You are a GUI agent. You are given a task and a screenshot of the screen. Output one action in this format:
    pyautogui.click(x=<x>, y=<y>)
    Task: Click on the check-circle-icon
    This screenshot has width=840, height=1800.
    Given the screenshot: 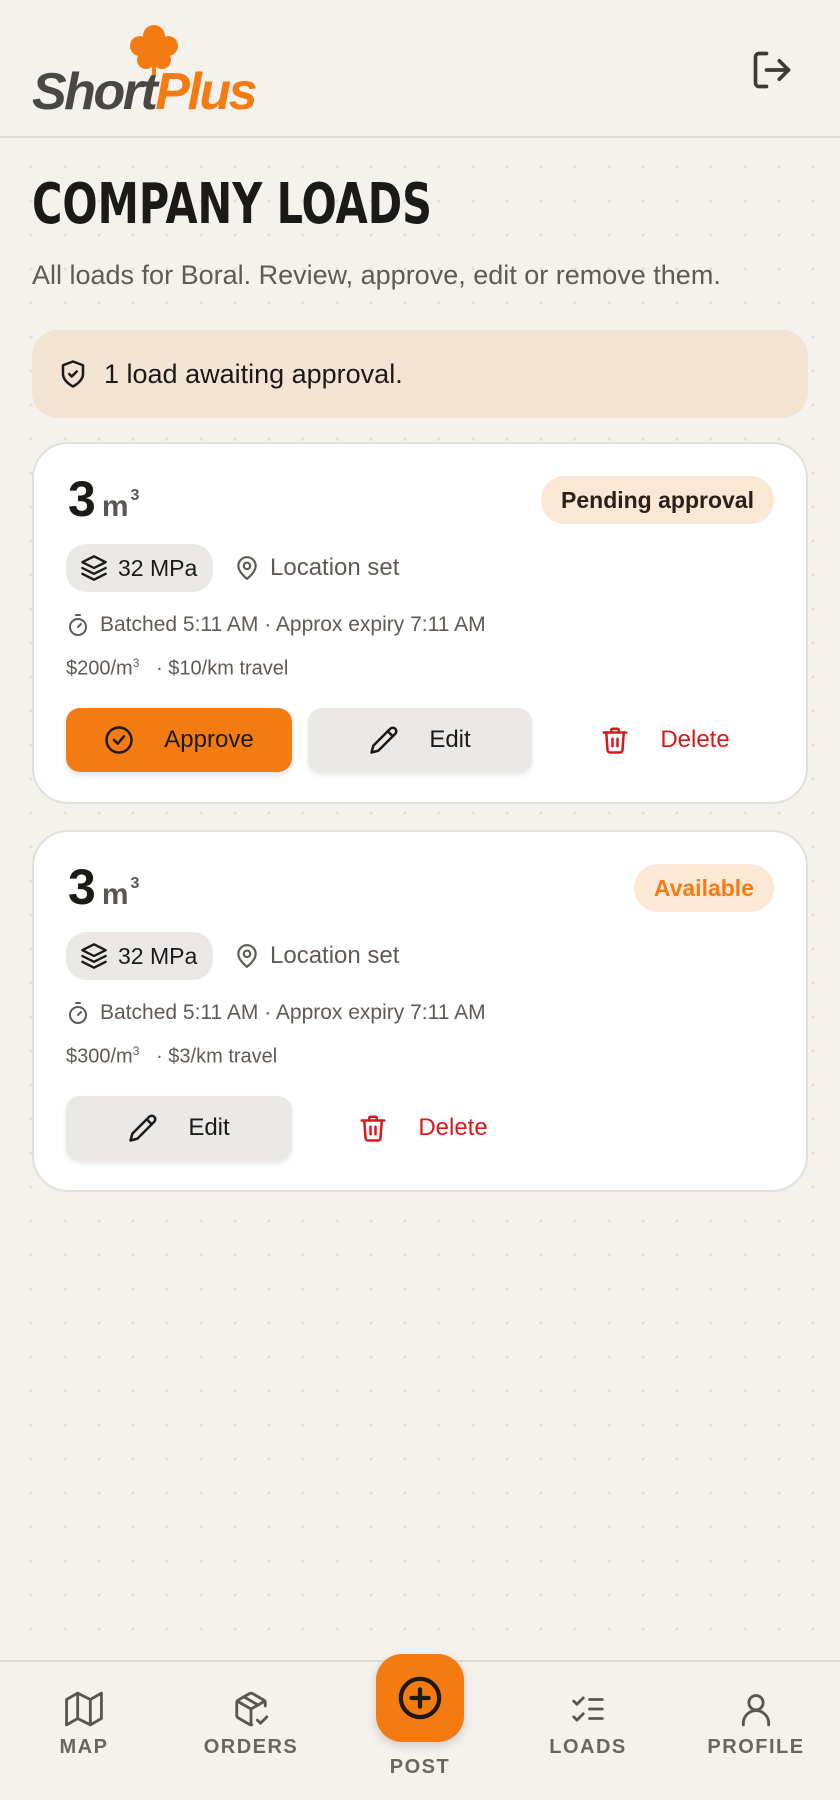 What is the action you would take?
    pyautogui.click(x=119, y=740)
    